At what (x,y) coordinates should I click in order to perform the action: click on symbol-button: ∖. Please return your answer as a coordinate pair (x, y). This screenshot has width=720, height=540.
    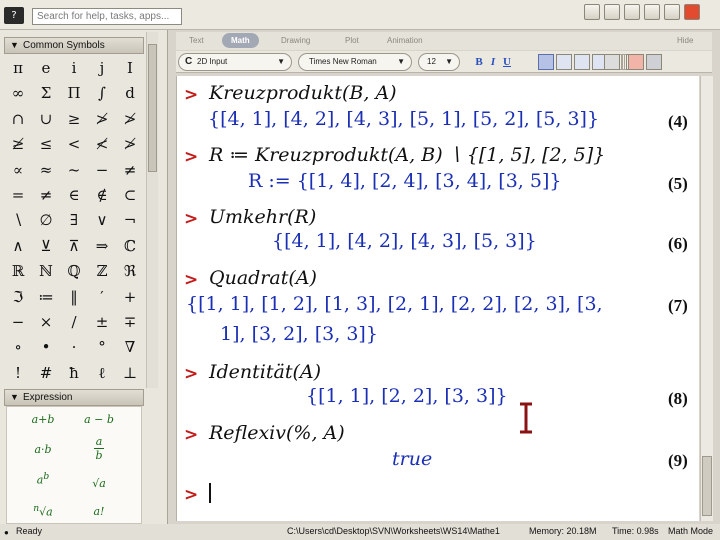
    Looking at the image, I should click on (18, 220).